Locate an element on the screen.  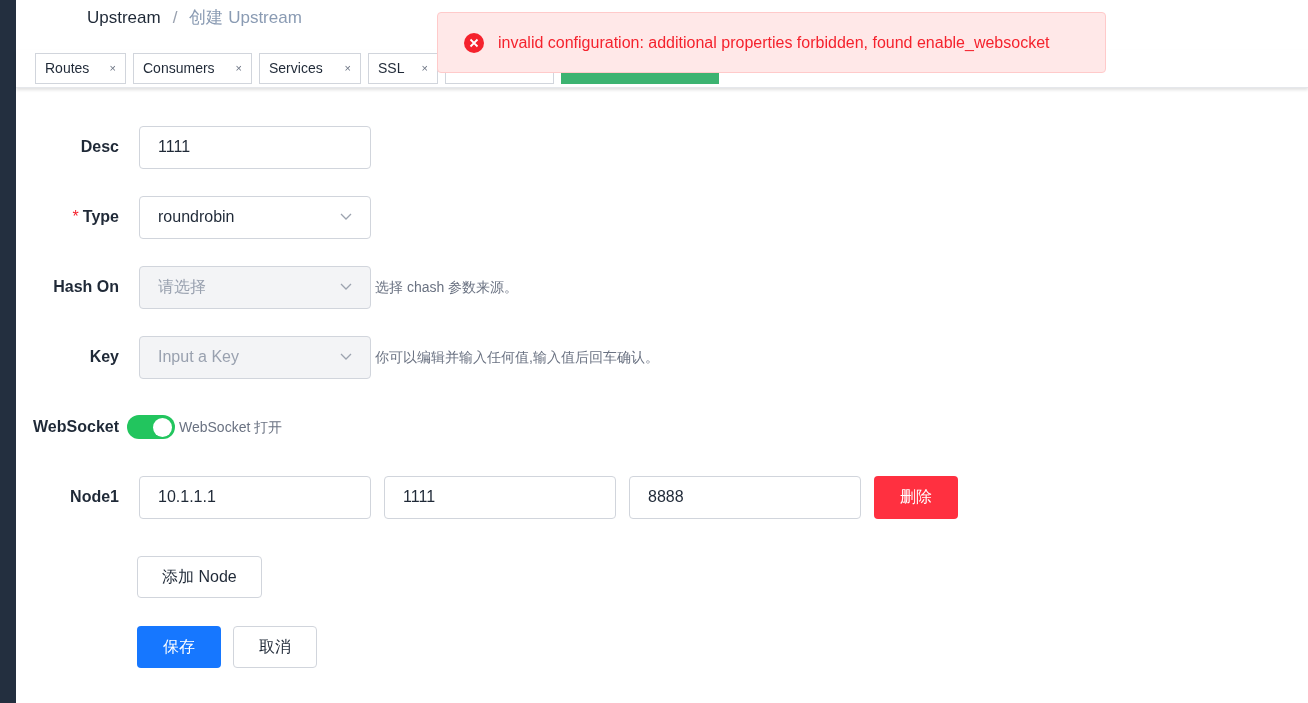
delete-button: 删除 is located at coordinates (916, 497).